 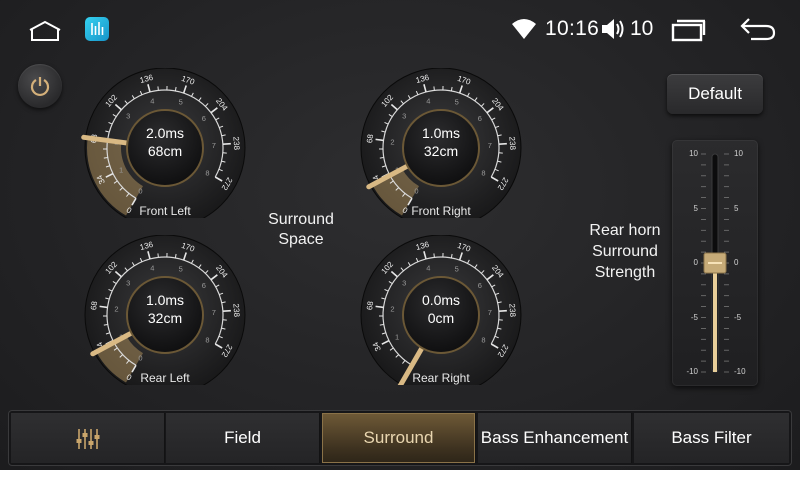 I want to click on equalizer-icon, so click(x=88, y=439).